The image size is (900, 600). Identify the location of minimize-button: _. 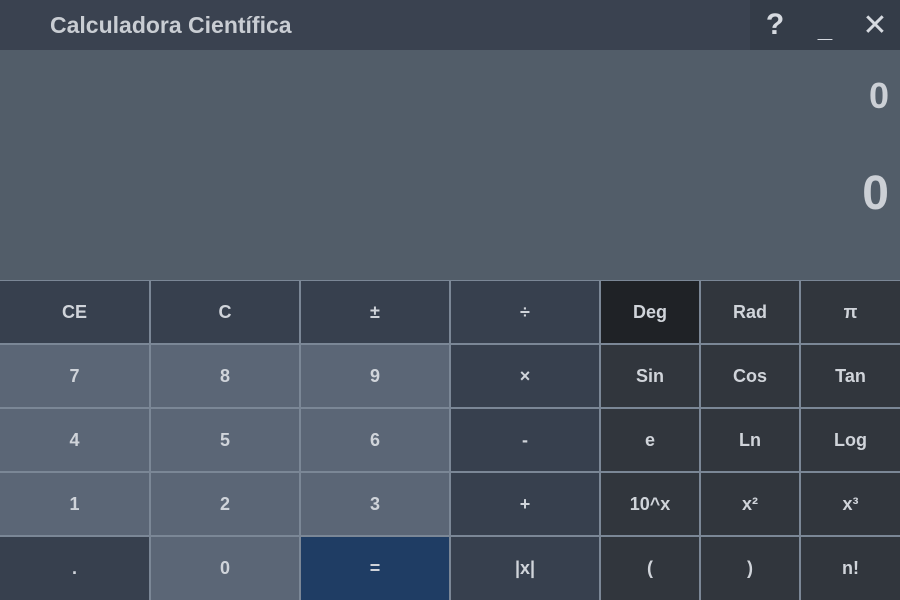
(825, 25).